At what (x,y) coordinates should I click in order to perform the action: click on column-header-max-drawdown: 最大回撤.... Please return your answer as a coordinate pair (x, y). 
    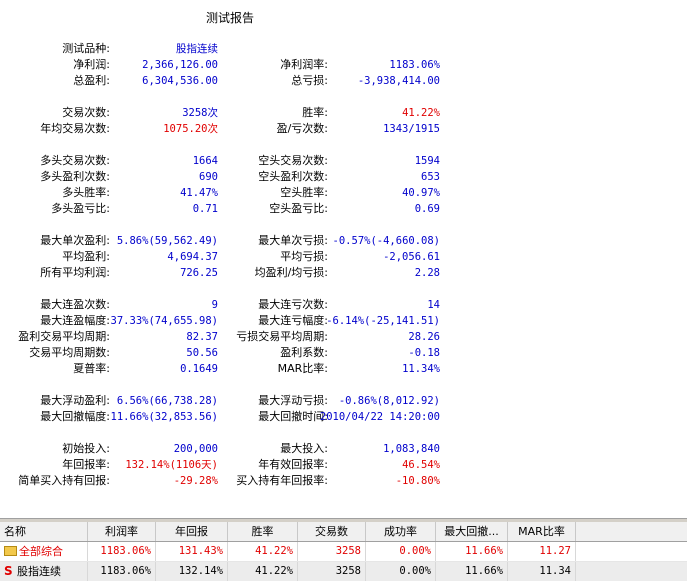
    Looking at the image, I should click on (472, 531).